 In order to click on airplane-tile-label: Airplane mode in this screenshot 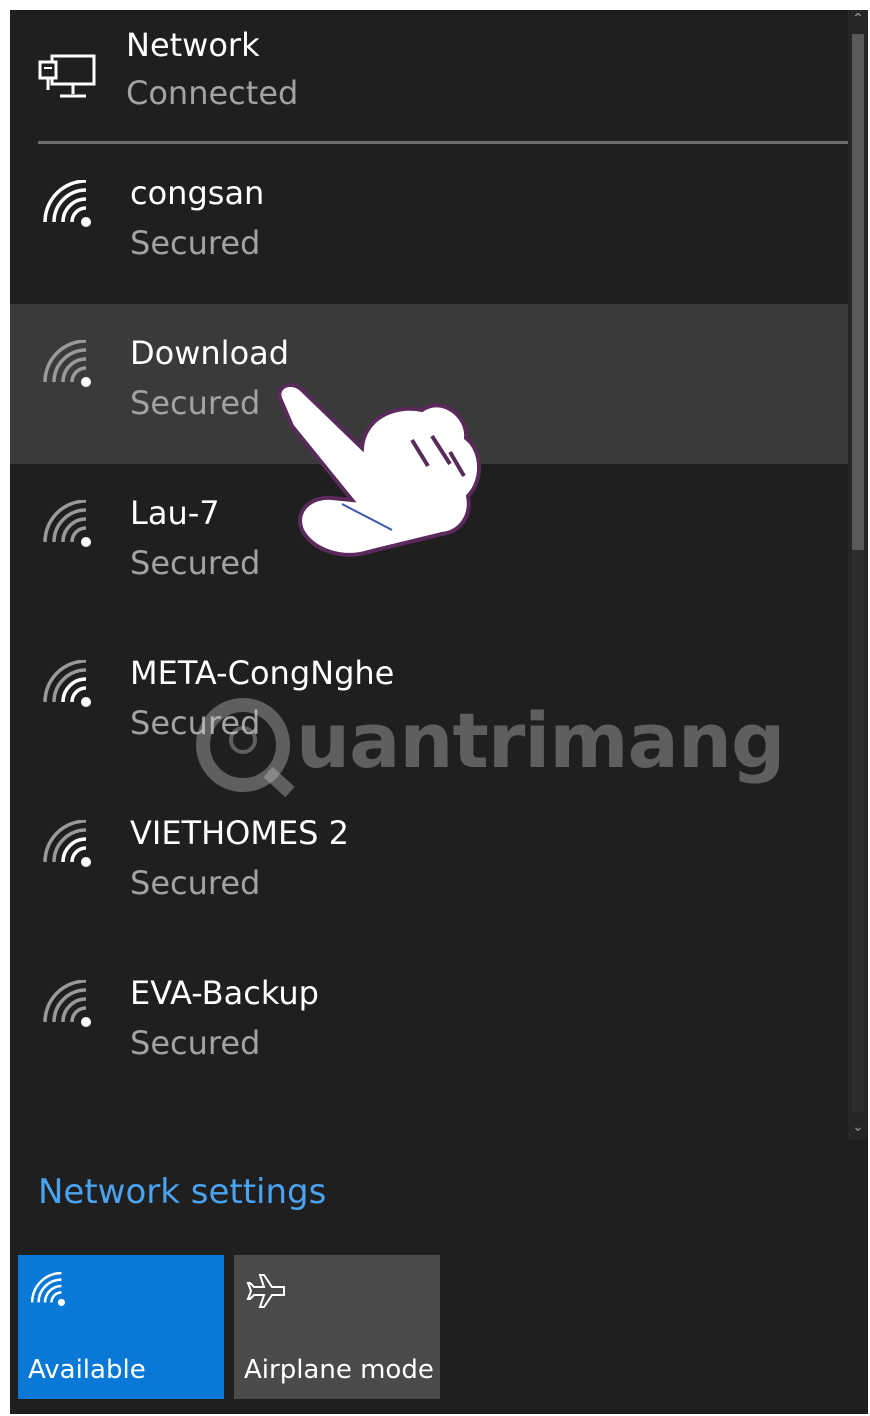, I will do `click(339, 1370)`.